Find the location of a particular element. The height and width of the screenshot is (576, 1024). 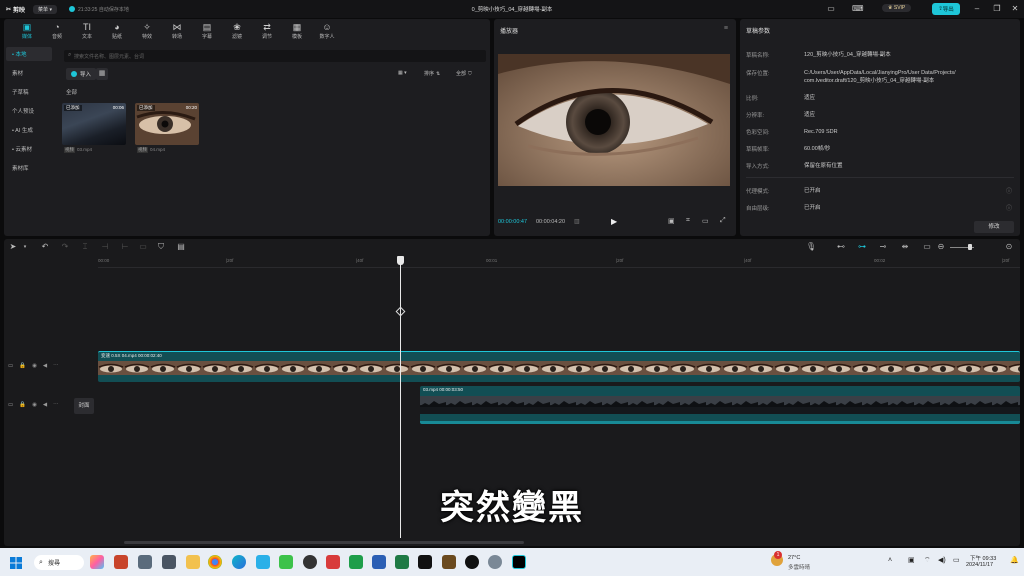

shortcut-icon: ⌨ is located at coordinates (858, 9).